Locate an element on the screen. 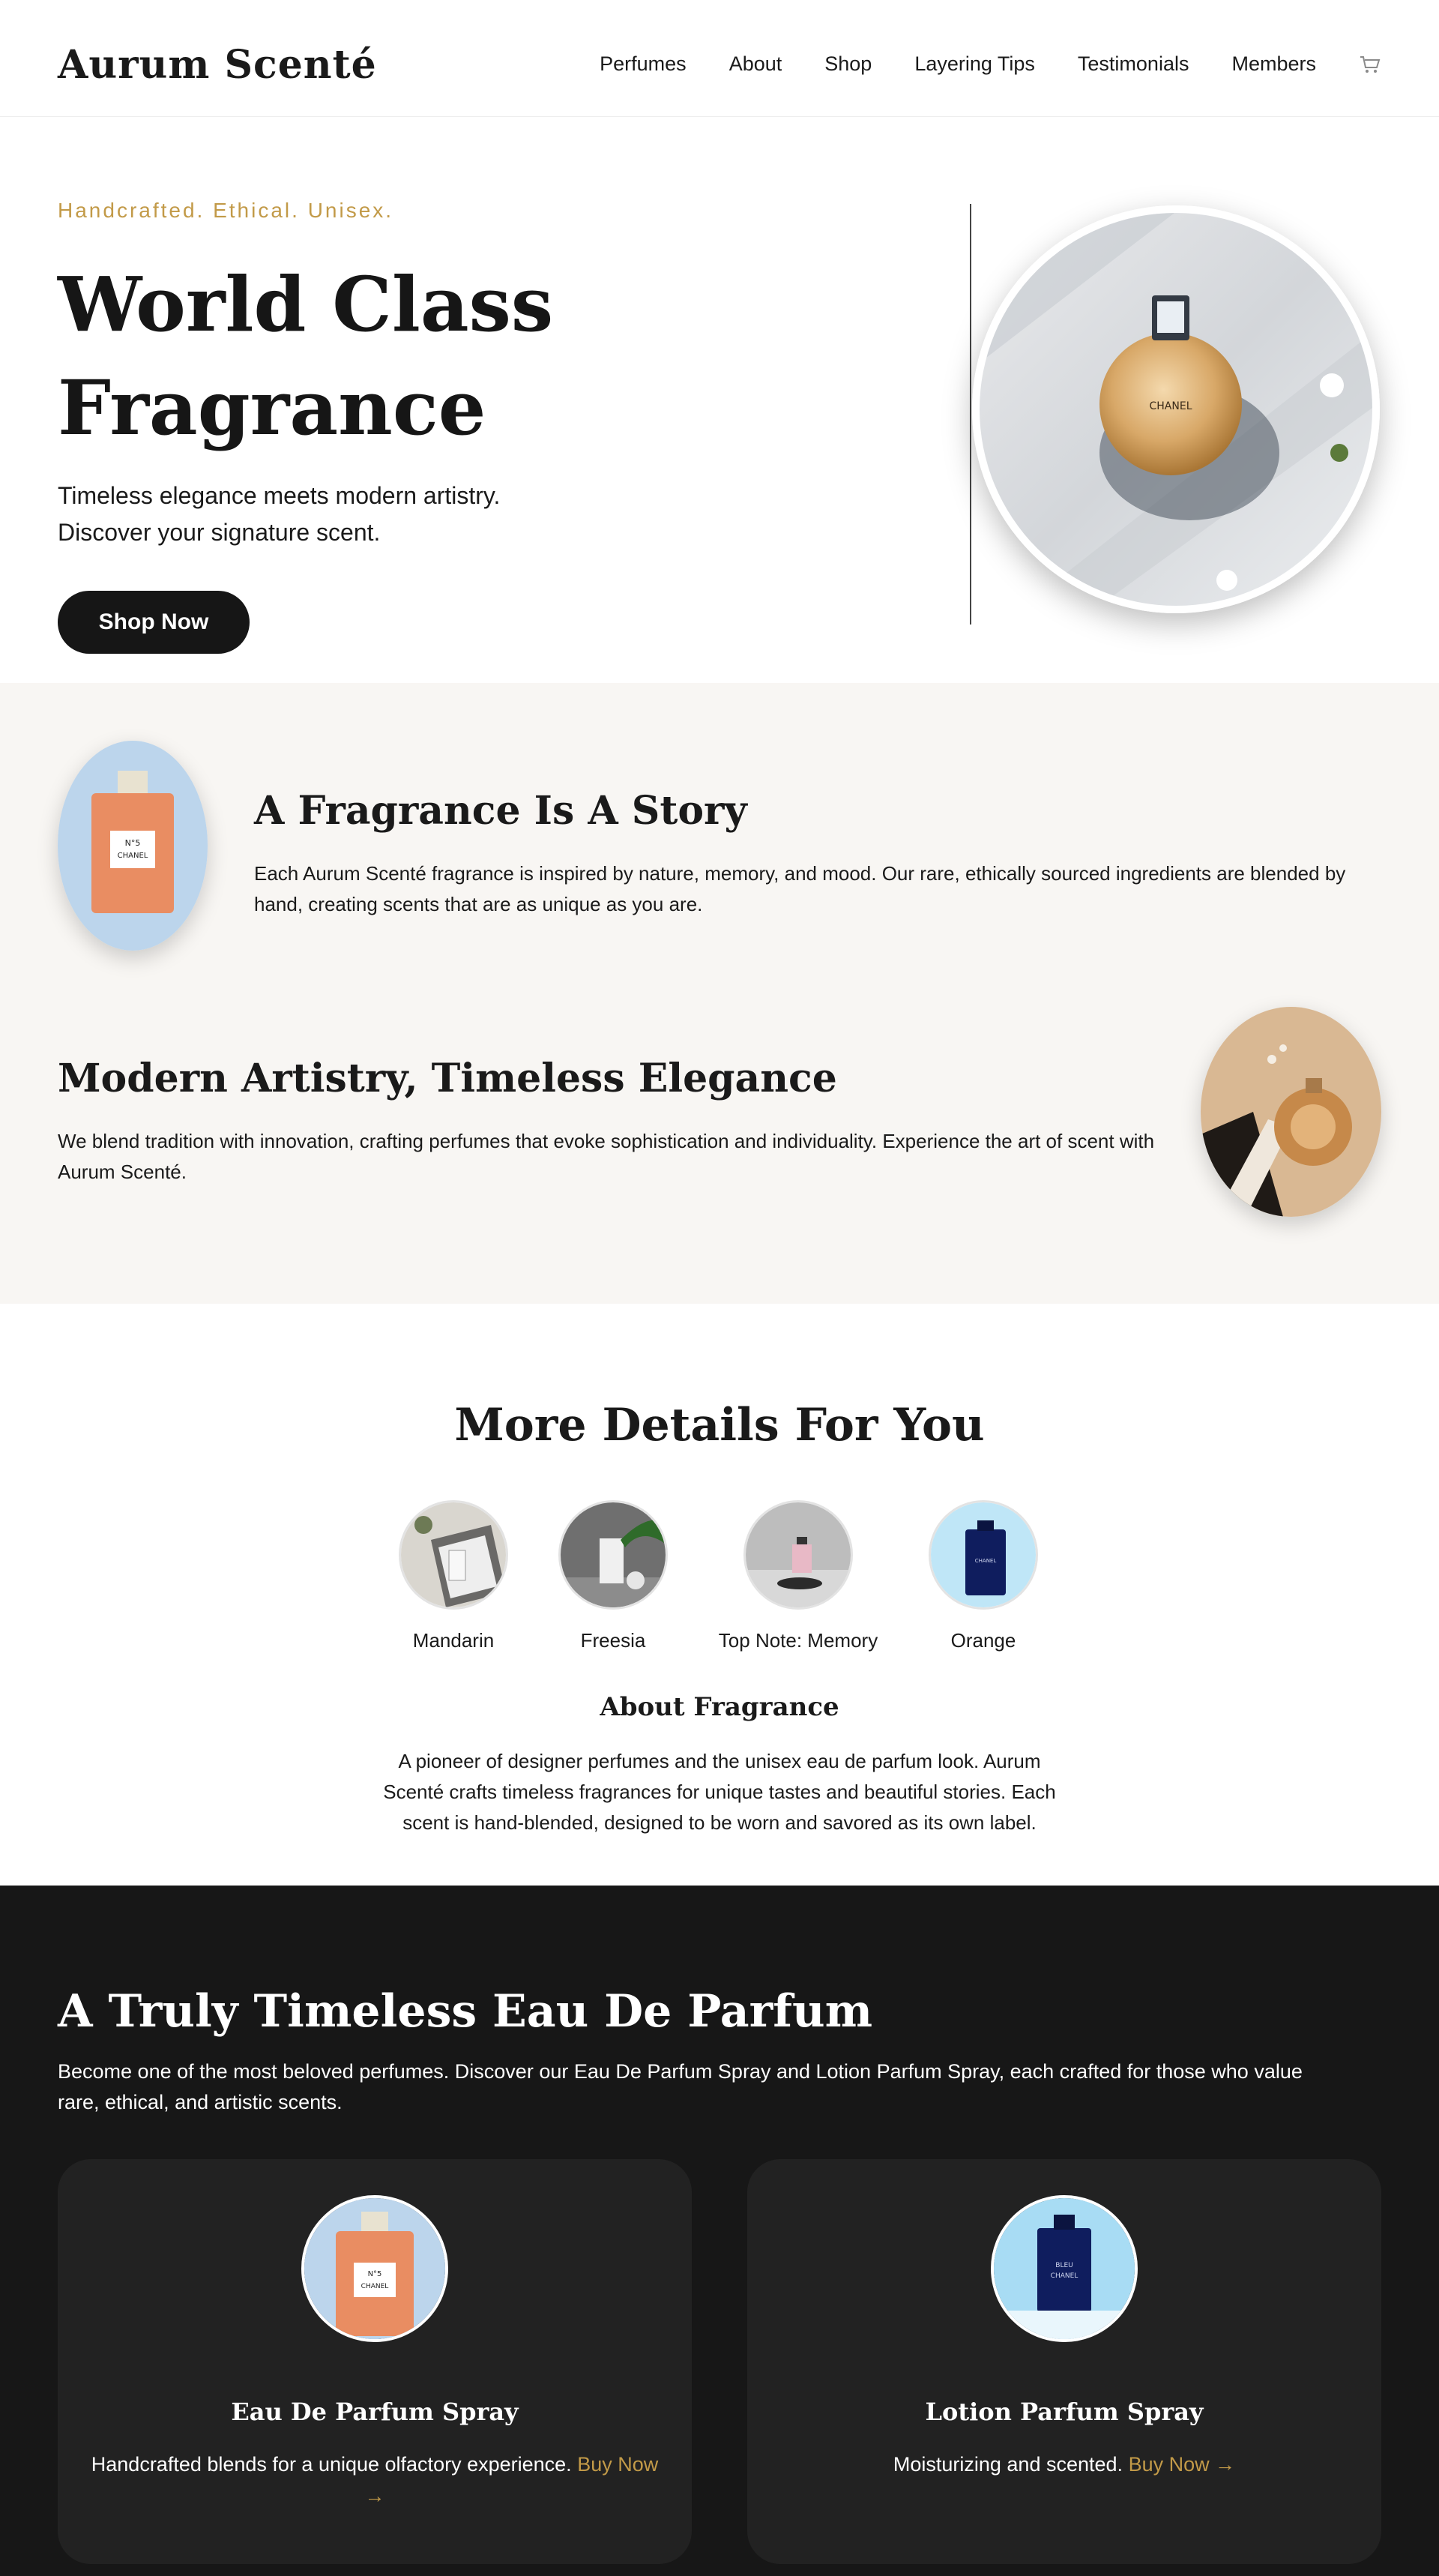 Image resolution: width=1439 pixels, height=2576 pixels. story-title-1: A Fragrance Is A Story is located at coordinates (500, 811).